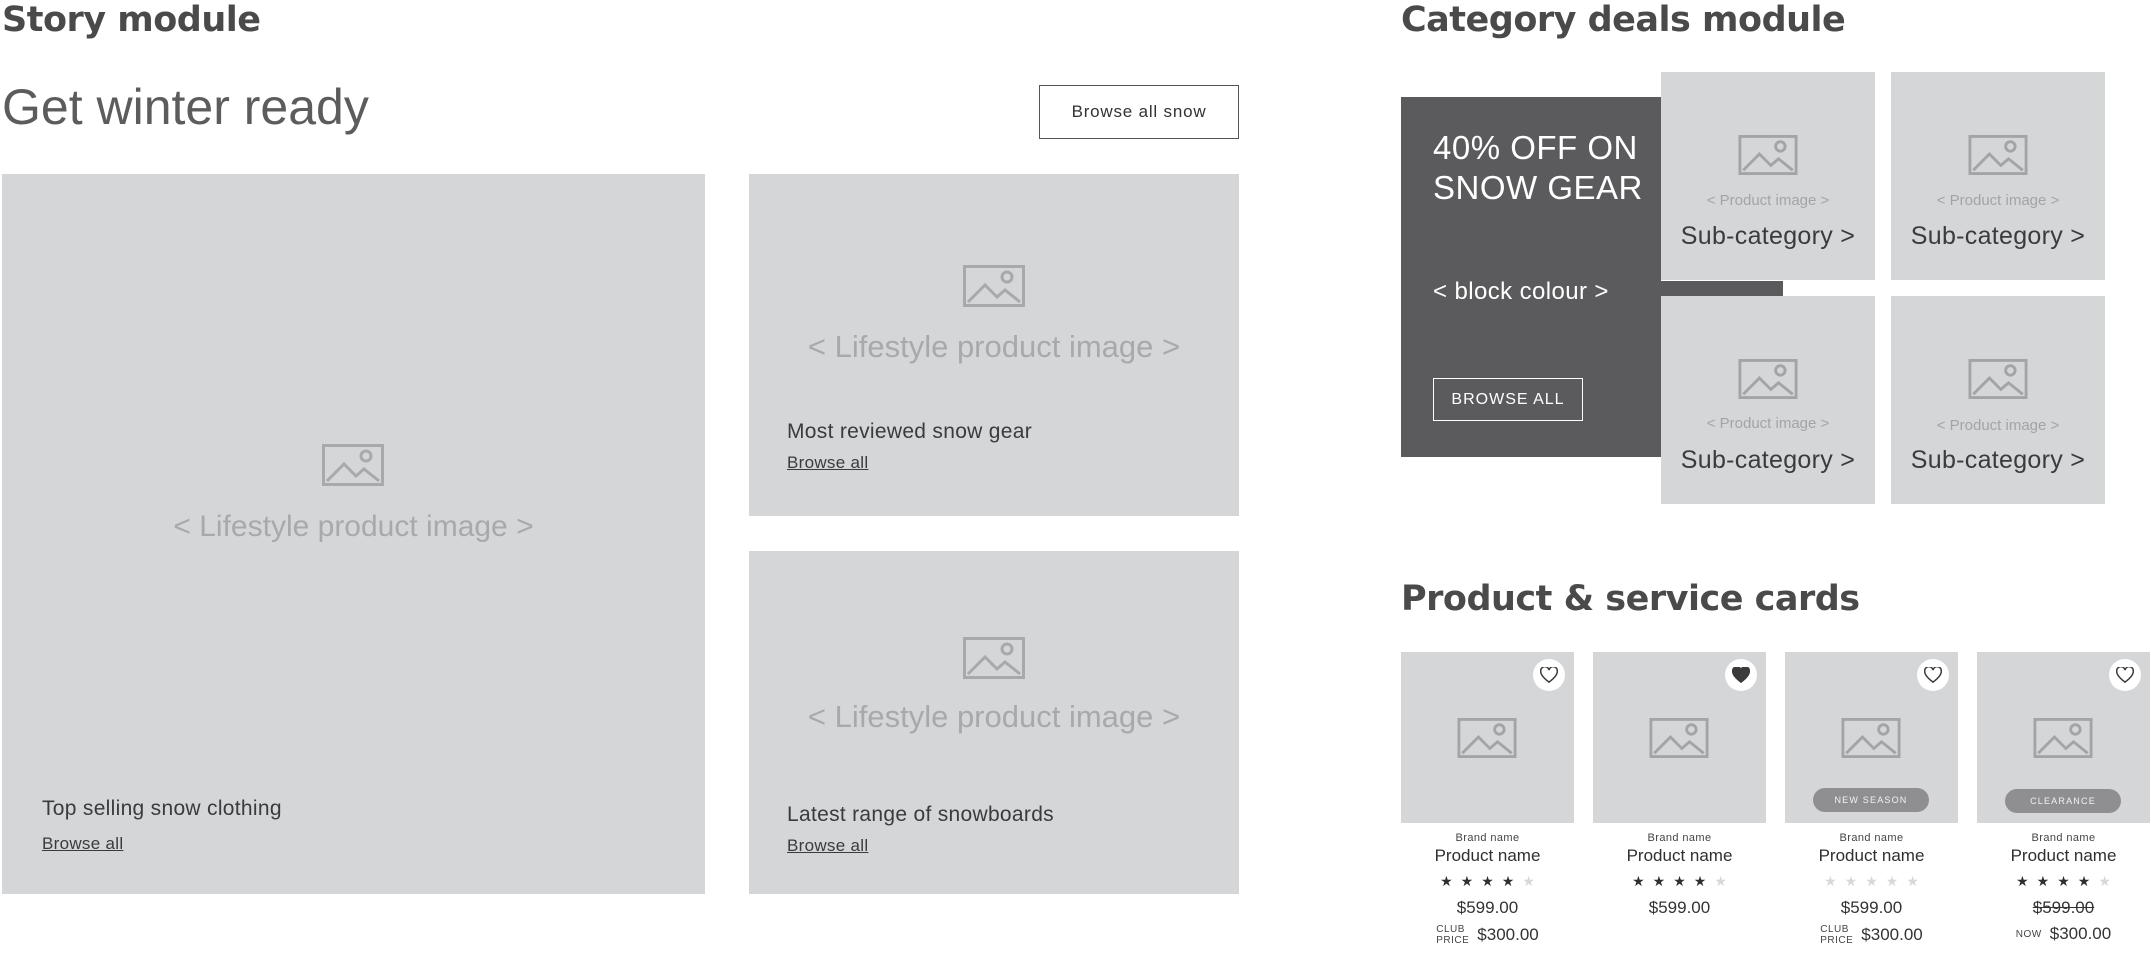  Describe the element at coordinates (1722, 288) in the screenshot. I see `promo-bar` at that location.